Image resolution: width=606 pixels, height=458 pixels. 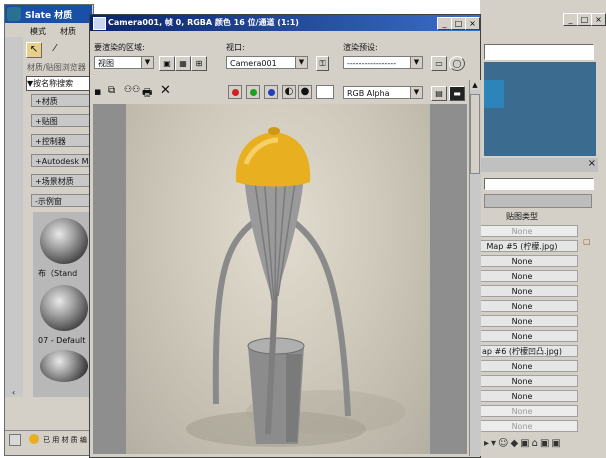 What do you see at coordinates (14, 217) in the screenshot?
I see `slate-left-strip` at bounding box center [14, 217].